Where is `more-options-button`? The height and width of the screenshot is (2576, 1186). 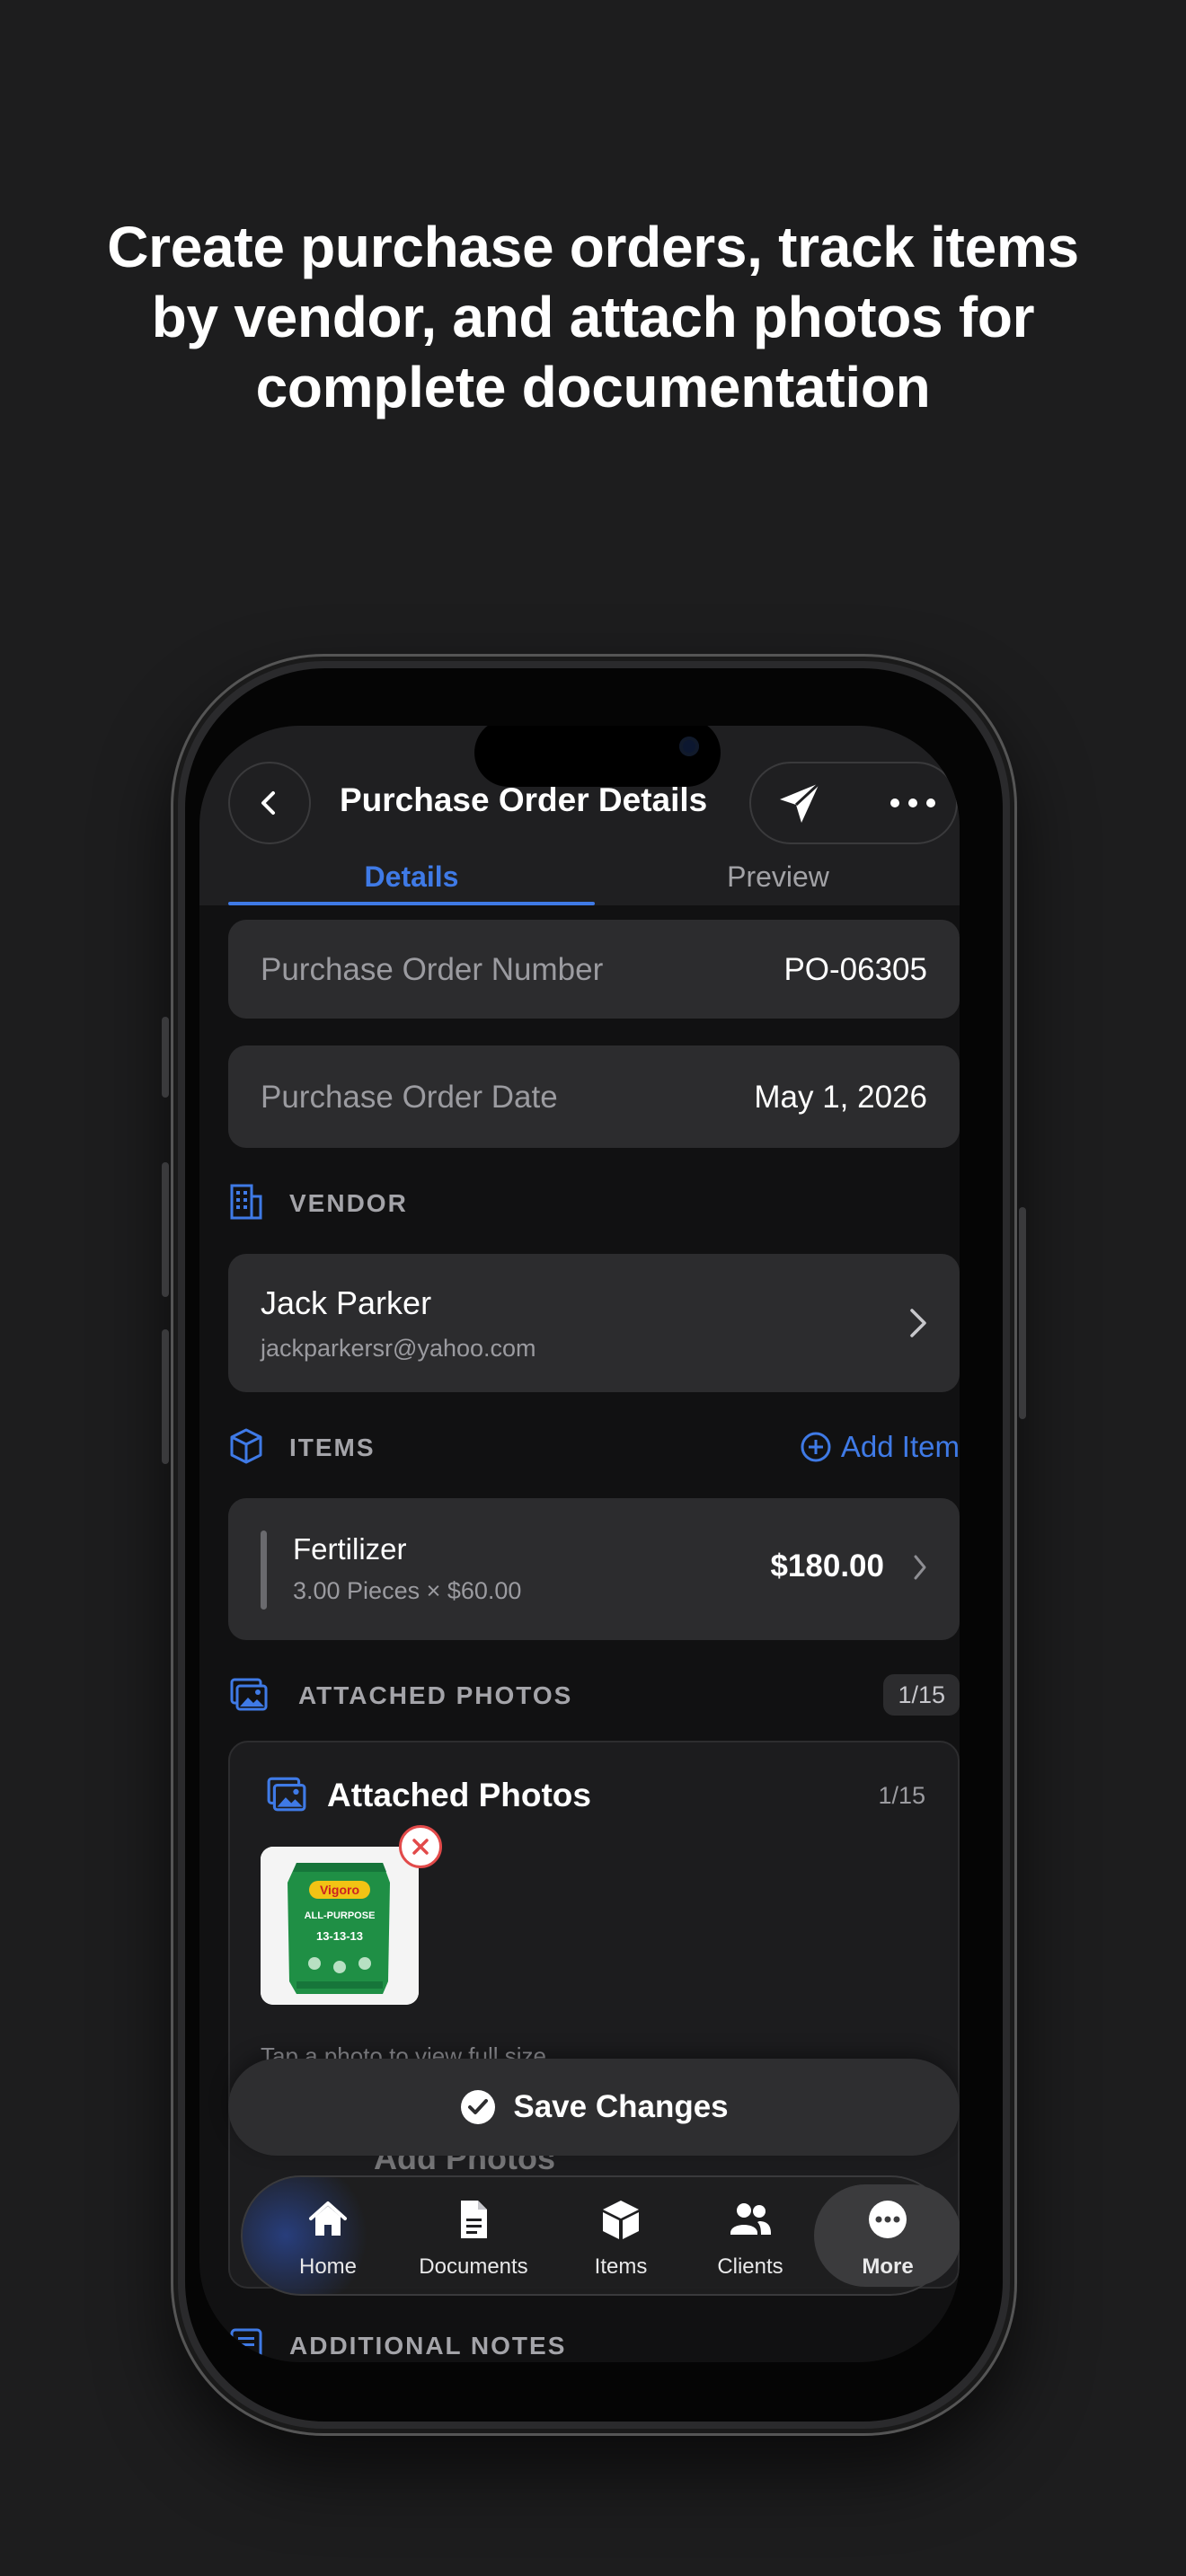 more-options-button is located at coordinates (913, 803).